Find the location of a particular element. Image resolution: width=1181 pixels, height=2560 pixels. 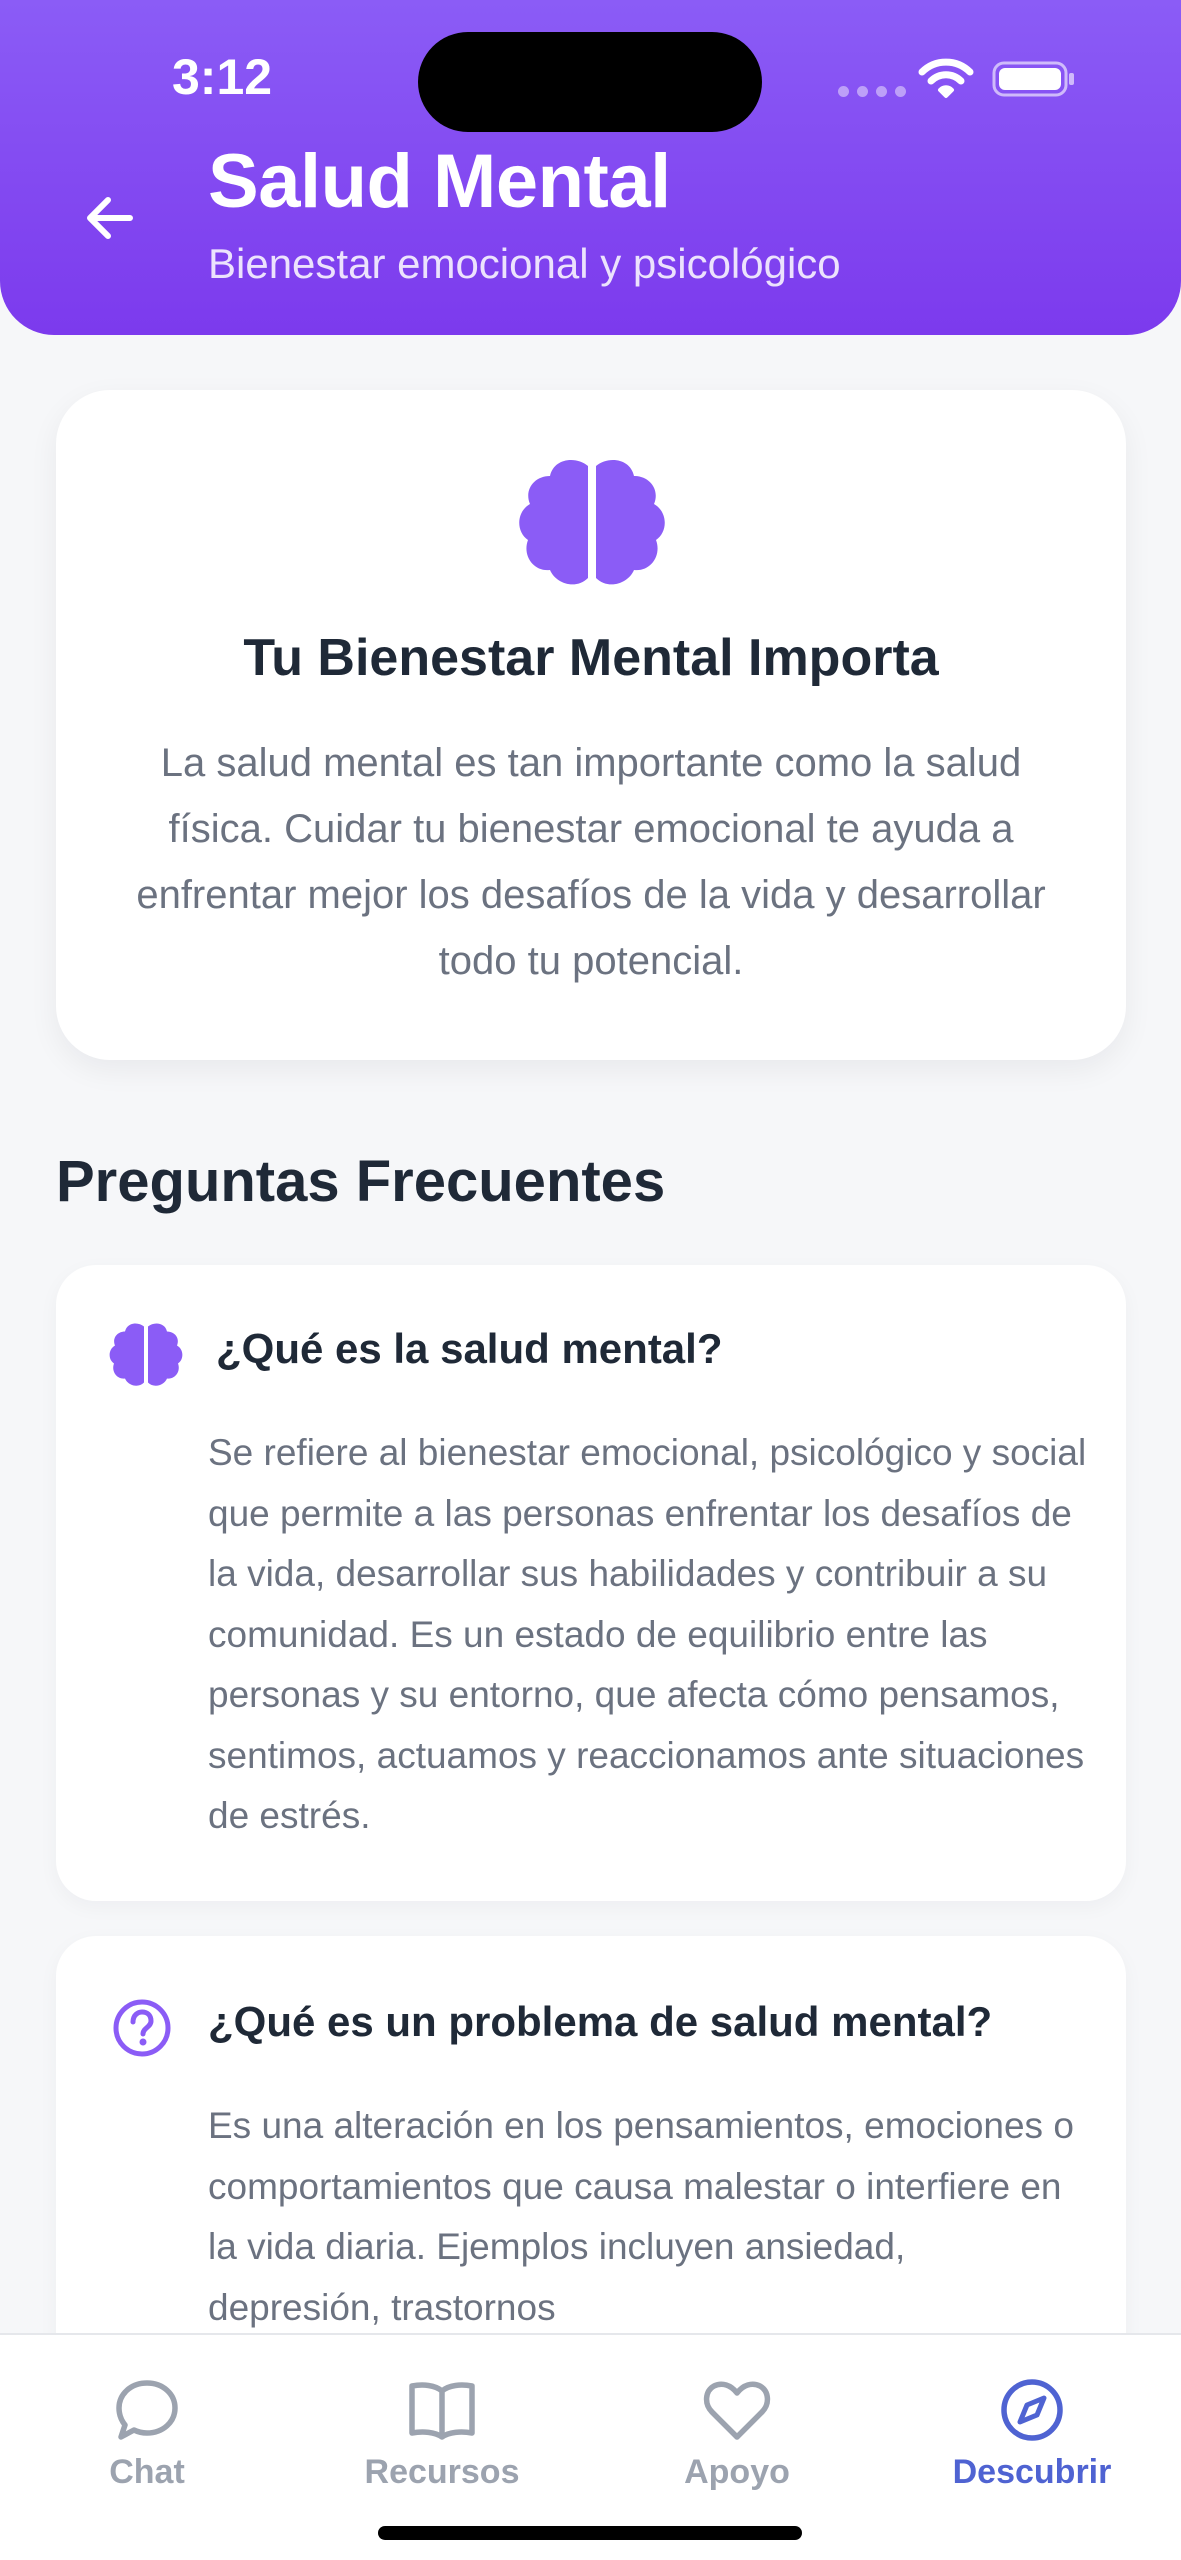

faq-section-title: Preguntas Frecuentes is located at coordinates (361, 1181).